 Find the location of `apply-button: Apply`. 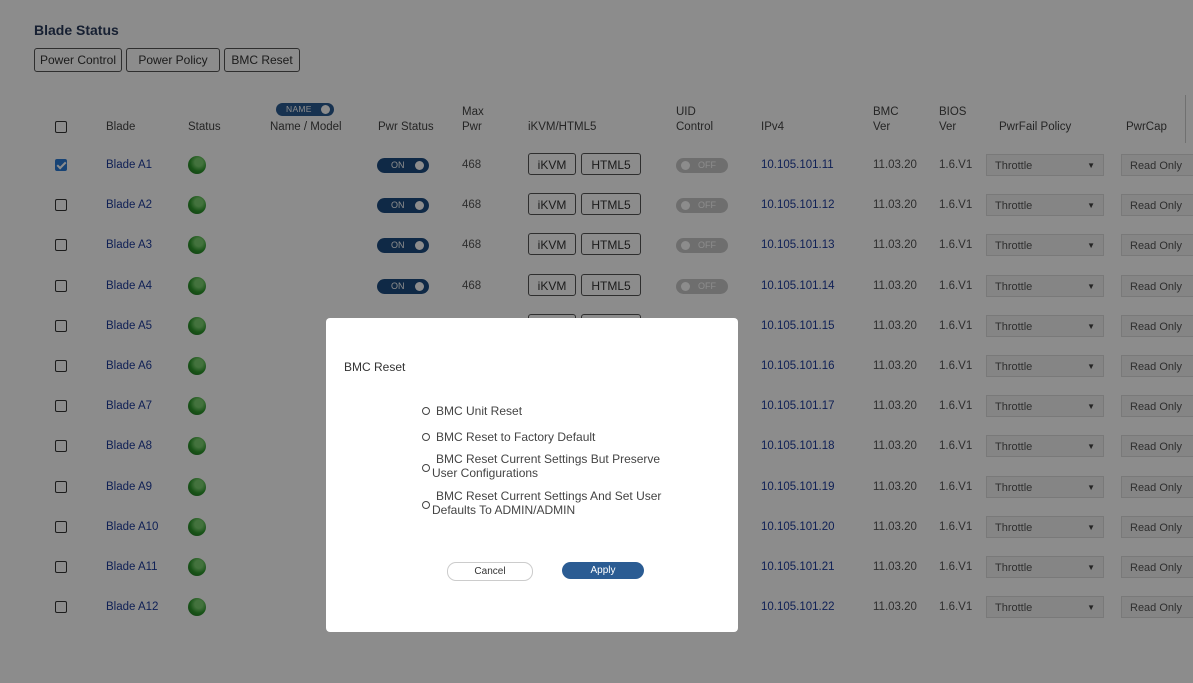

apply-button: Apply is located at coordinates (603, 570).